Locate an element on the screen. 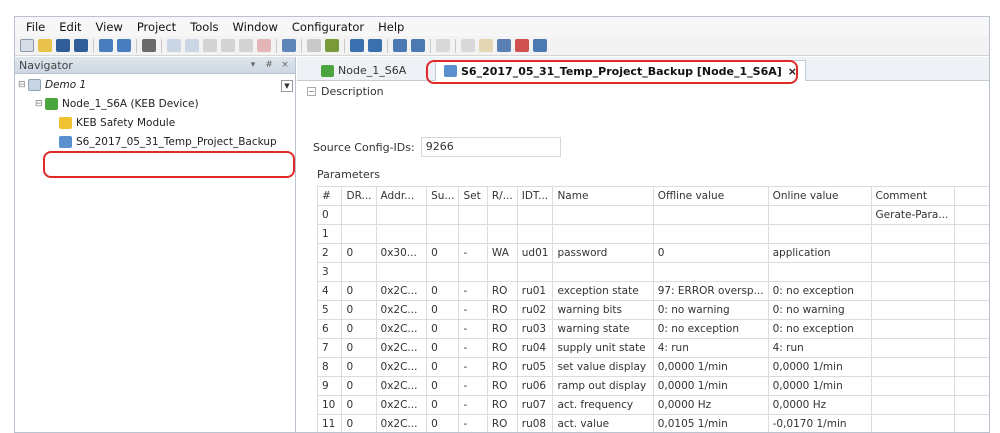  table-cell: 0,0105 1/min is located at coordinates (710, 423).